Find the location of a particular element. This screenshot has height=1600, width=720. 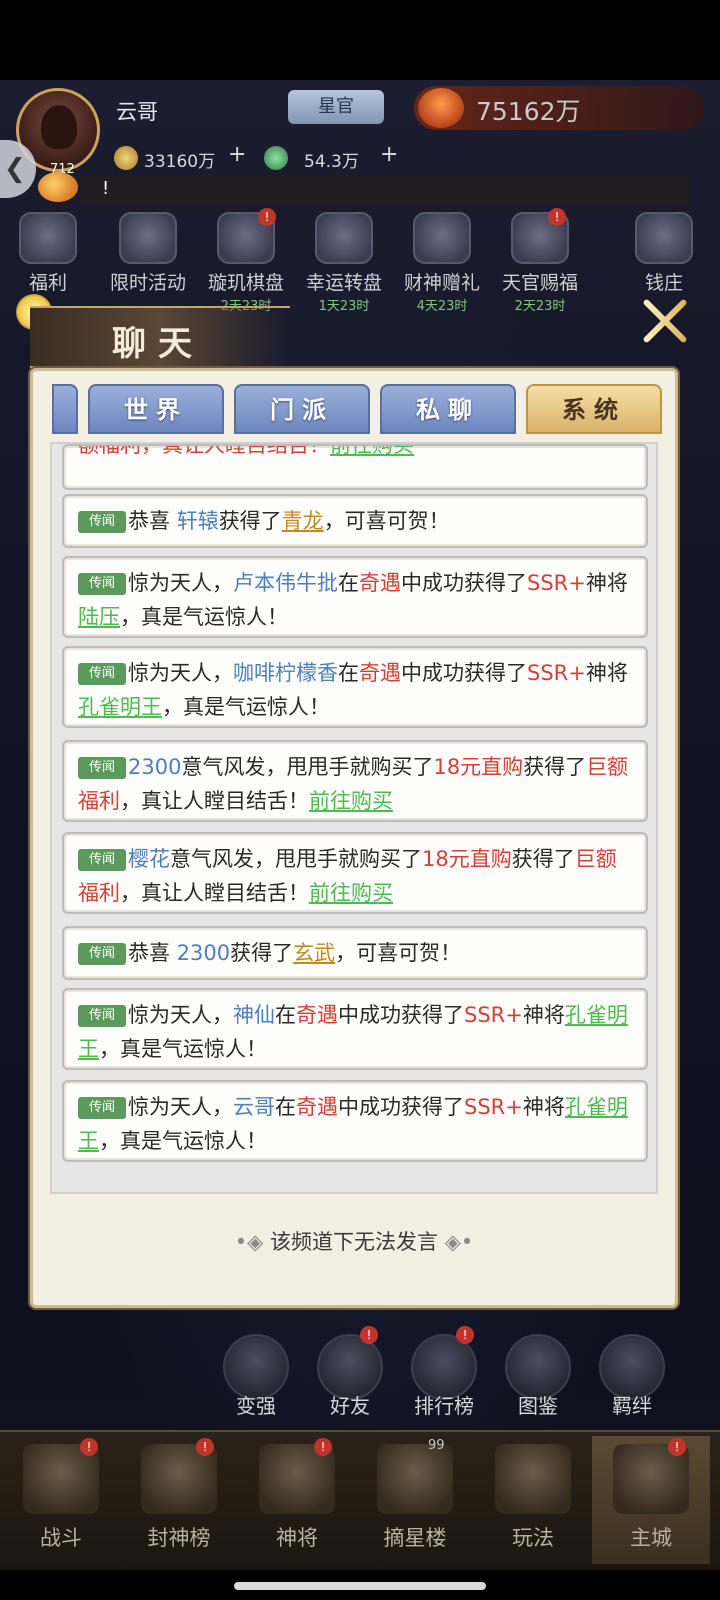

rank-badge: 星官 is located at coordinates (336, 107).